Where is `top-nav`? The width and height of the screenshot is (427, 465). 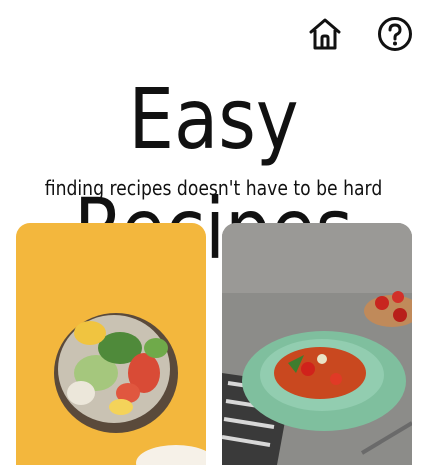 top-nav is located at coordinates (360, 34).